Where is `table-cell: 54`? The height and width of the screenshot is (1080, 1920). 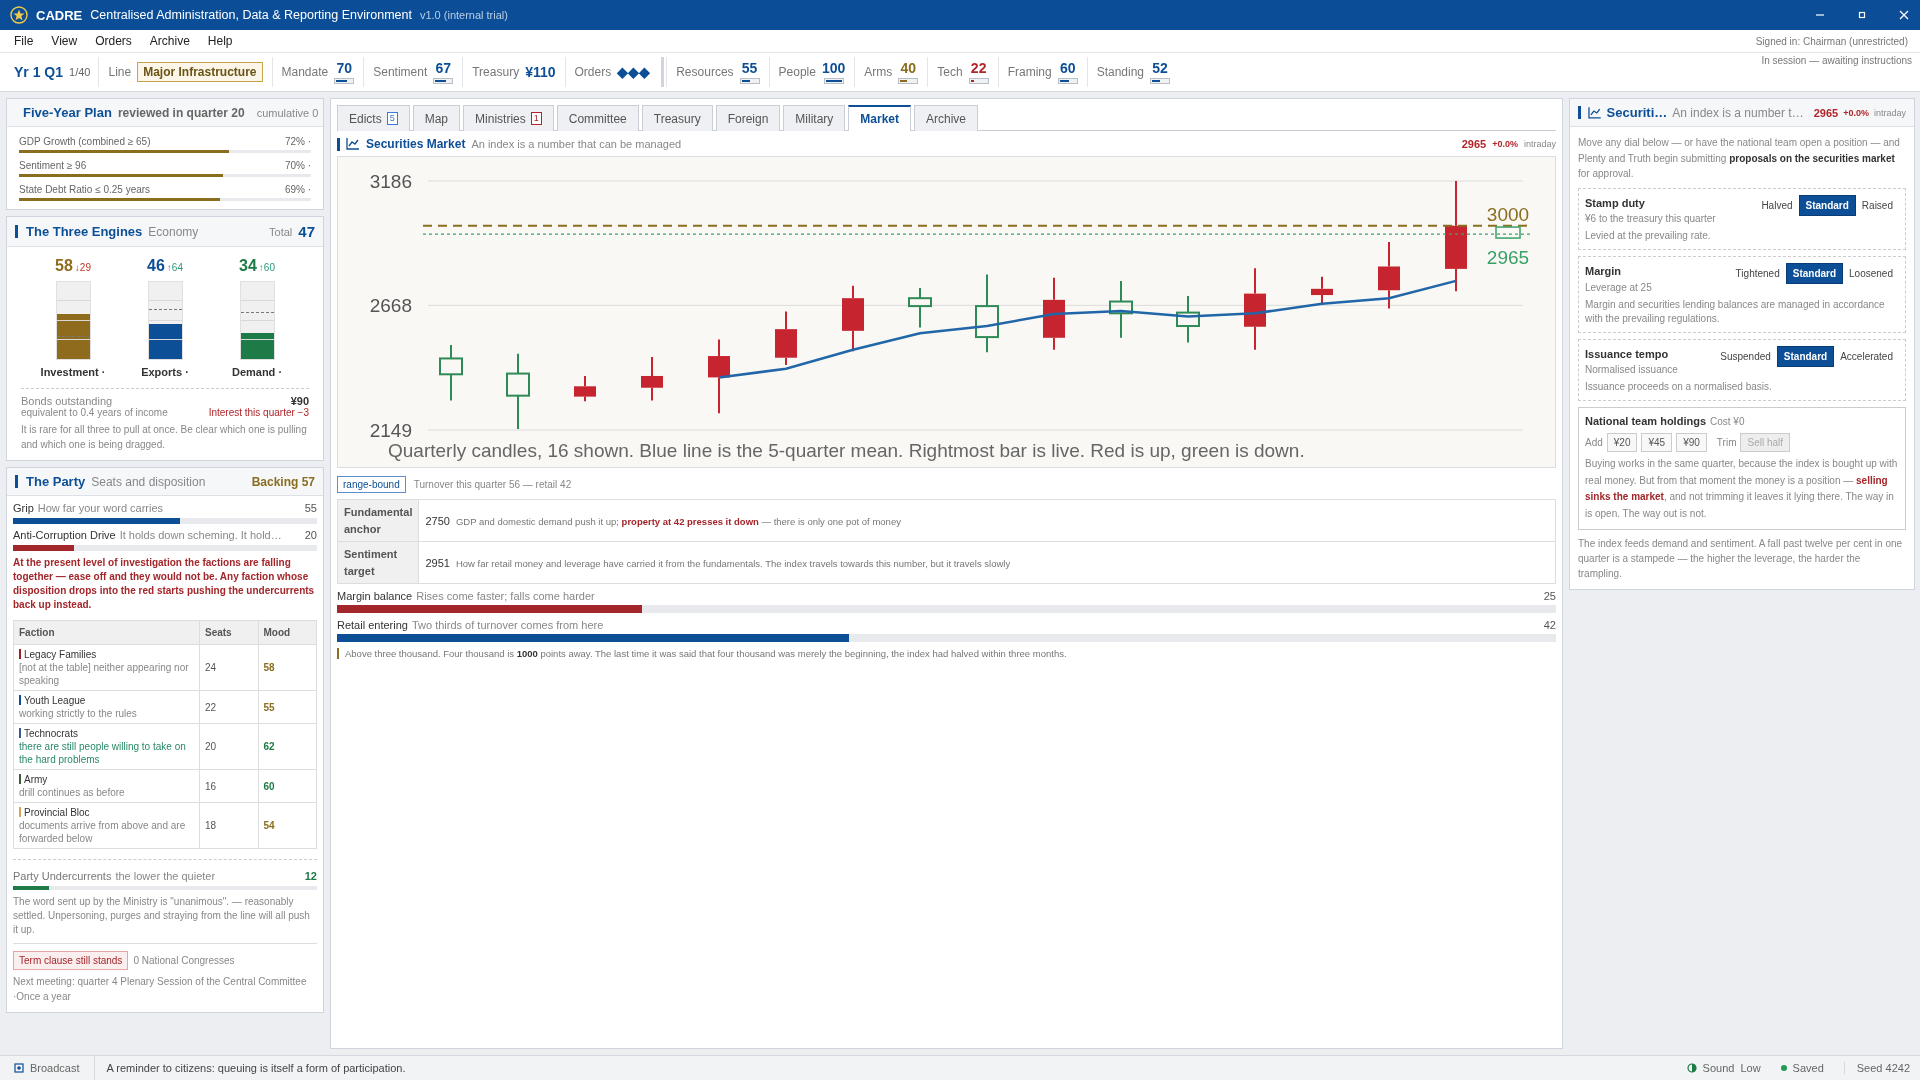
table-cell: 54 is located at coordinates (287, 825).